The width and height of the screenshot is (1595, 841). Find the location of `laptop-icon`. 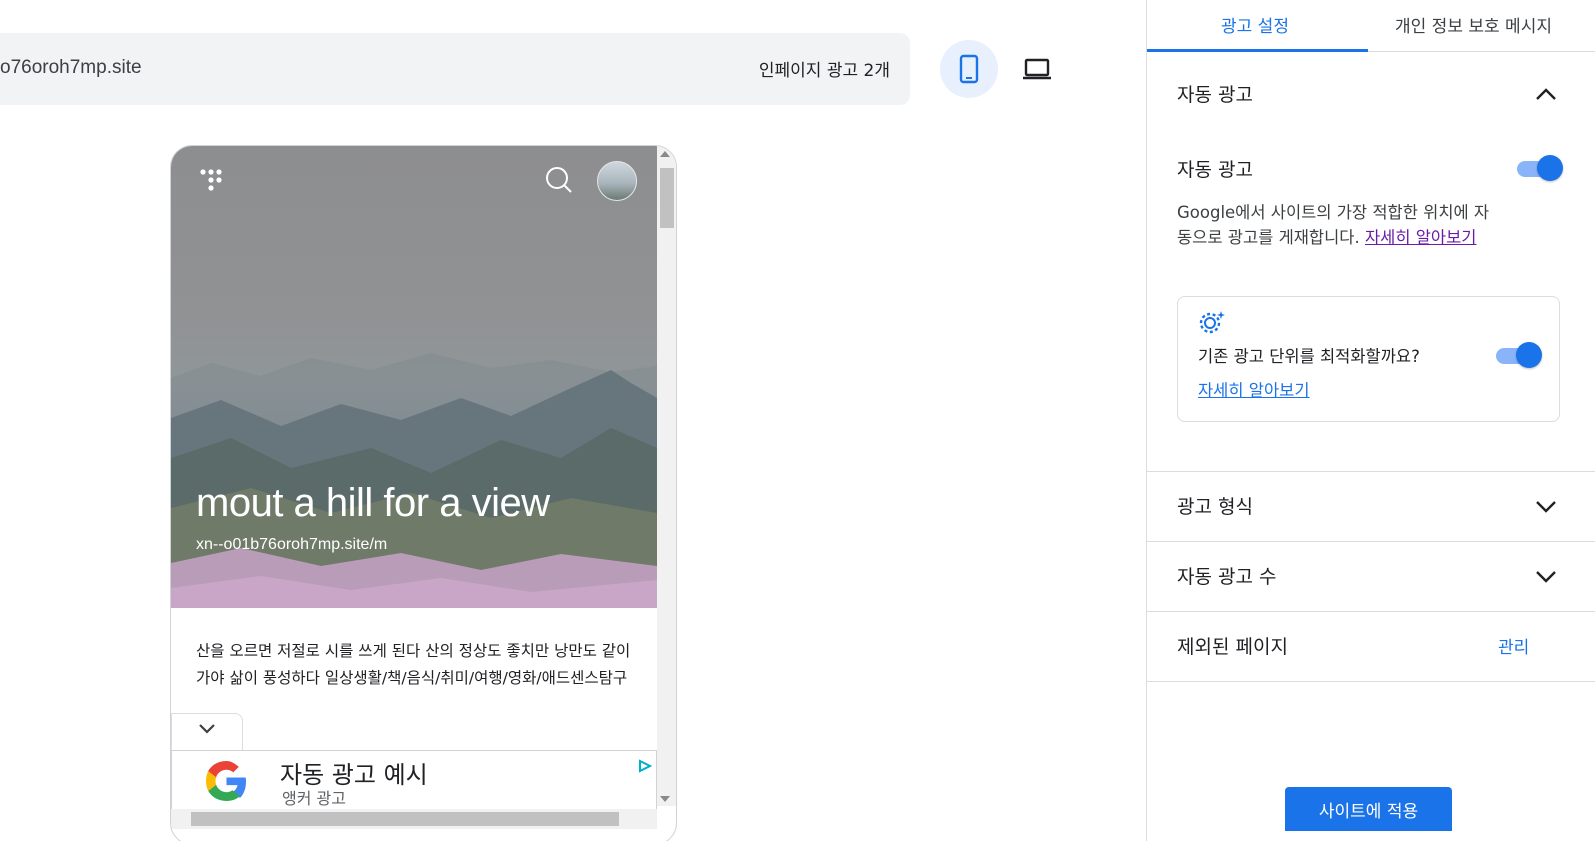

laptop-icon is located at coordinates (1037, 69).